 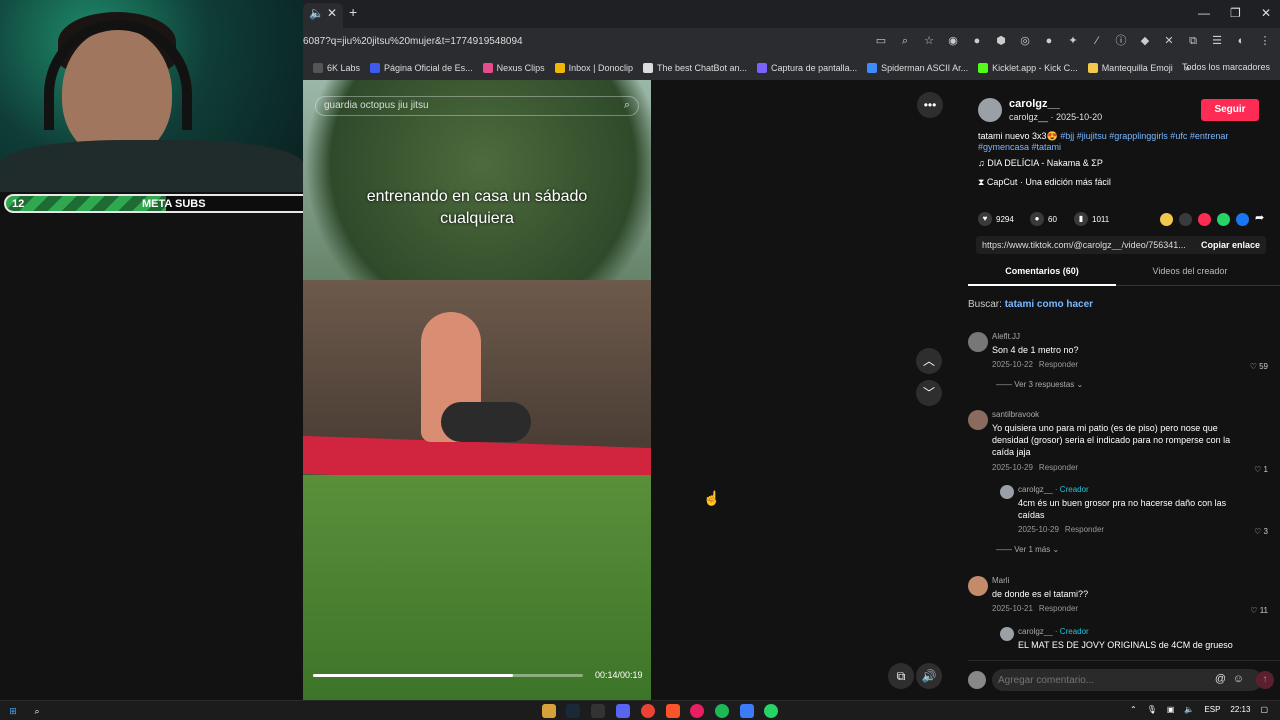 I want to click on comment-username: Aleflt.JJ, so click(x=1006, y=336).